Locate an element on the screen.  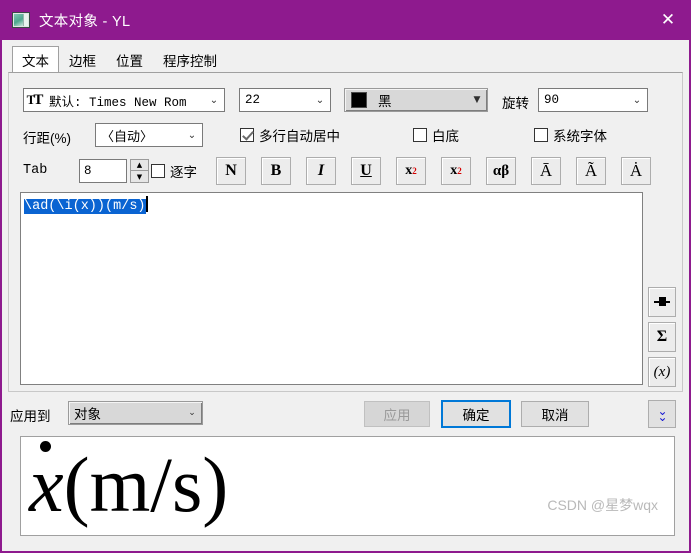
insert-field-button is located at coordinates (662, 302).